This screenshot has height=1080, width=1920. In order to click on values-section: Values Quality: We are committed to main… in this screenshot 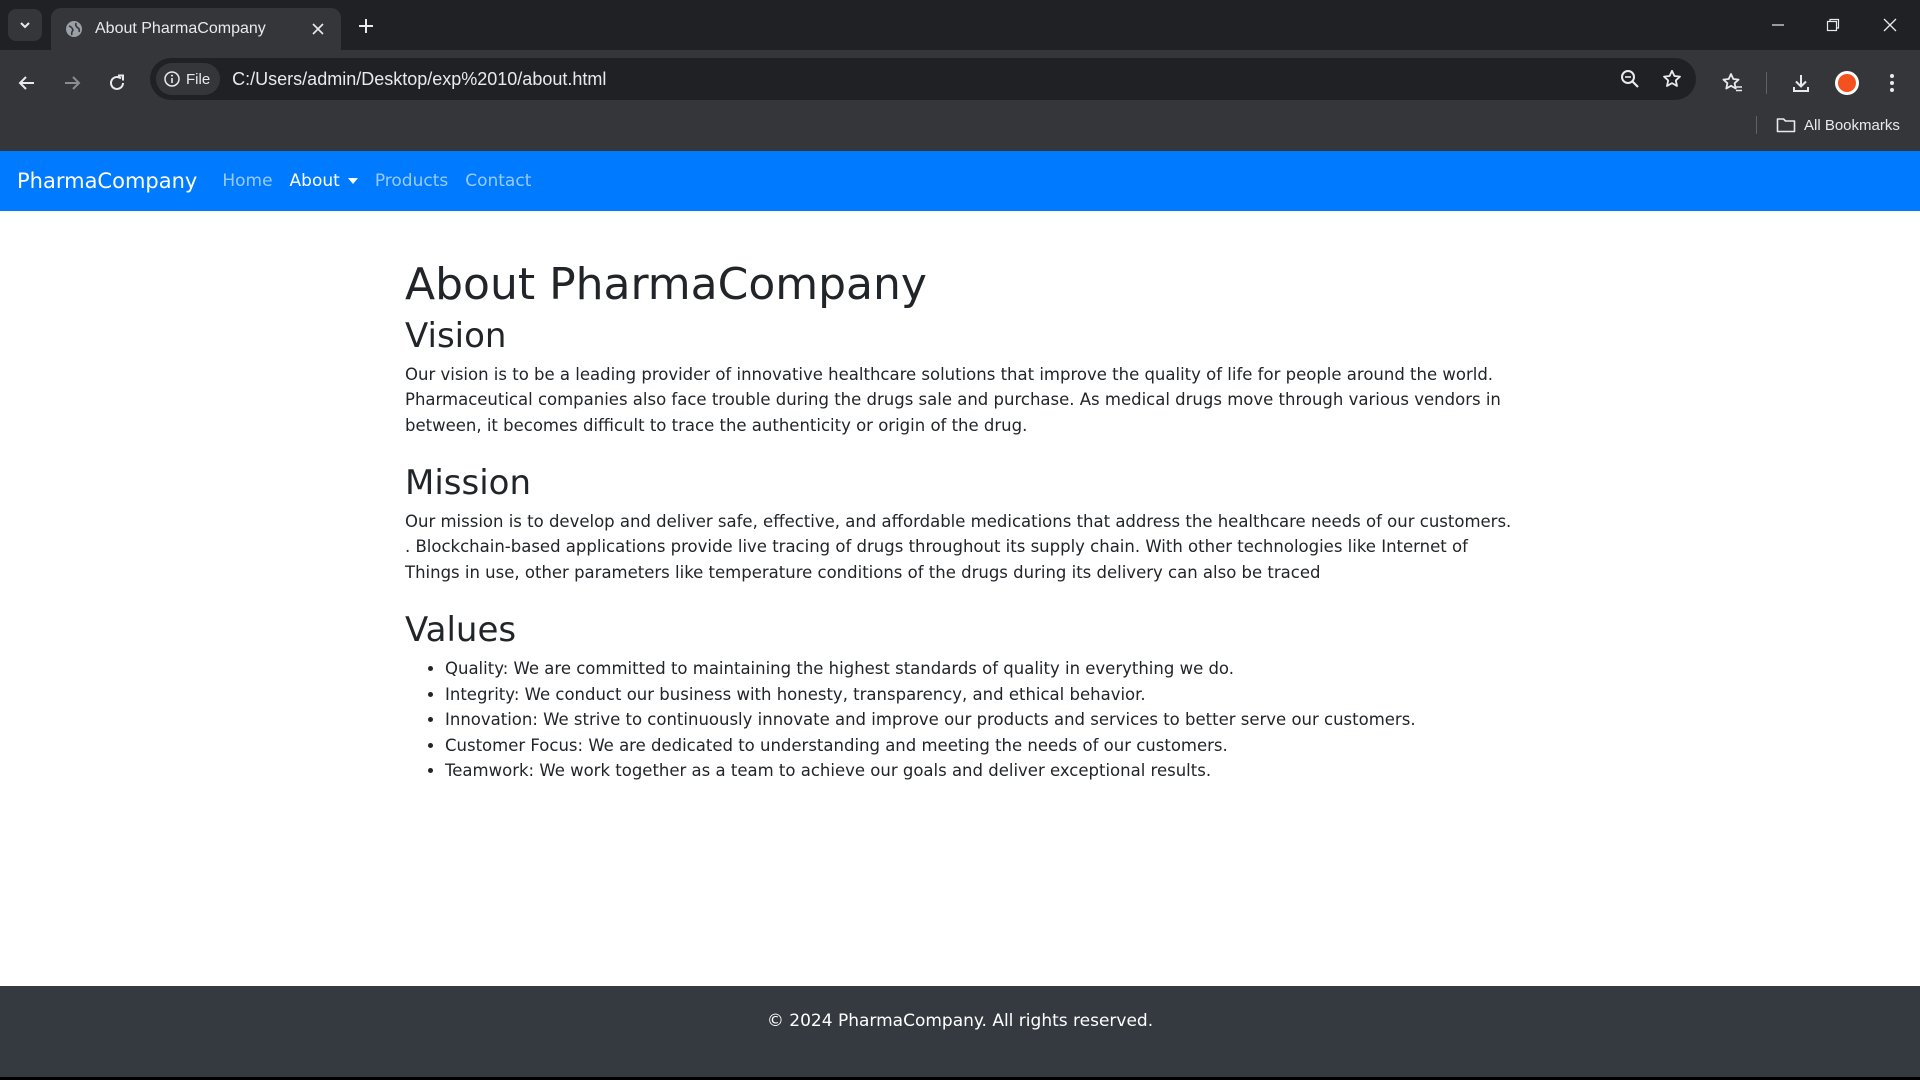, I will do `click(960, 696)`.